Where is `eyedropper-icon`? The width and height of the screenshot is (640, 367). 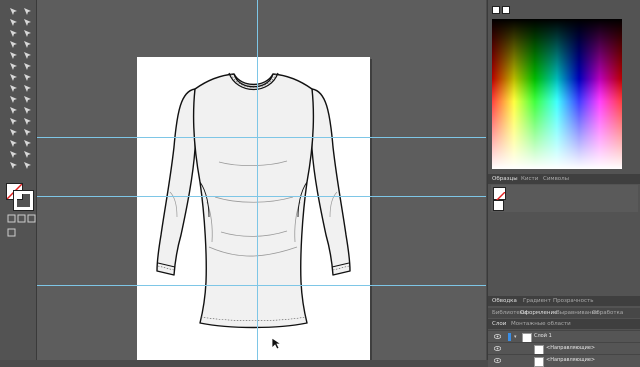
eyedropper-icon is located at coordinates (13, 132).